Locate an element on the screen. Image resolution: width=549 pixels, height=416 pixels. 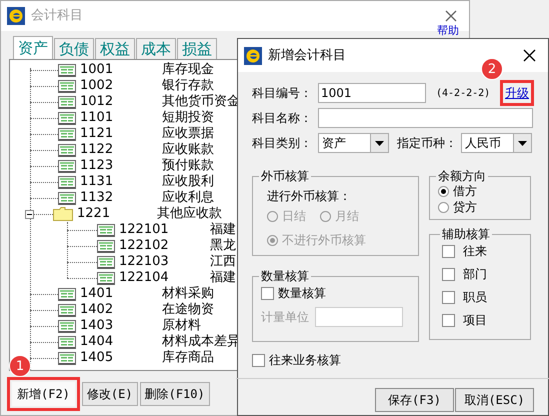
upgrade-link: 升级 is located at coordinates (517, 93).